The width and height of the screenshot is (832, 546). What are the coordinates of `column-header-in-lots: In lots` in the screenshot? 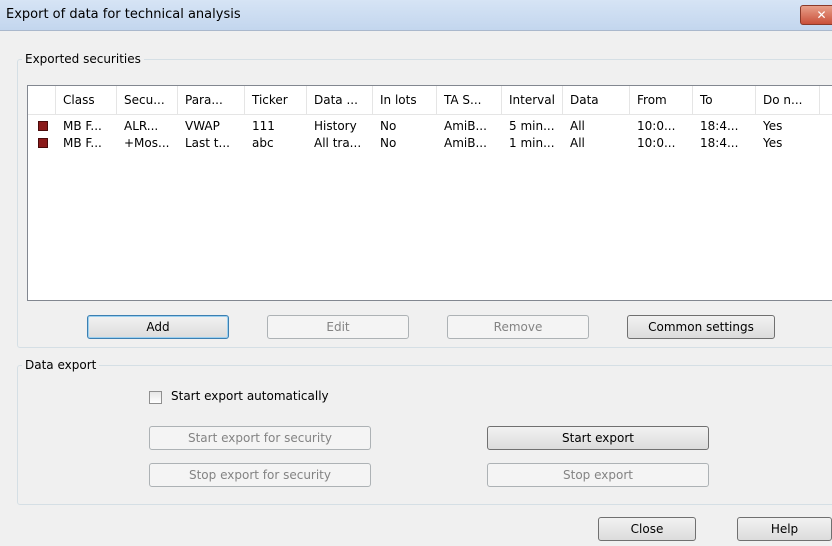 It's located at (405, 100).